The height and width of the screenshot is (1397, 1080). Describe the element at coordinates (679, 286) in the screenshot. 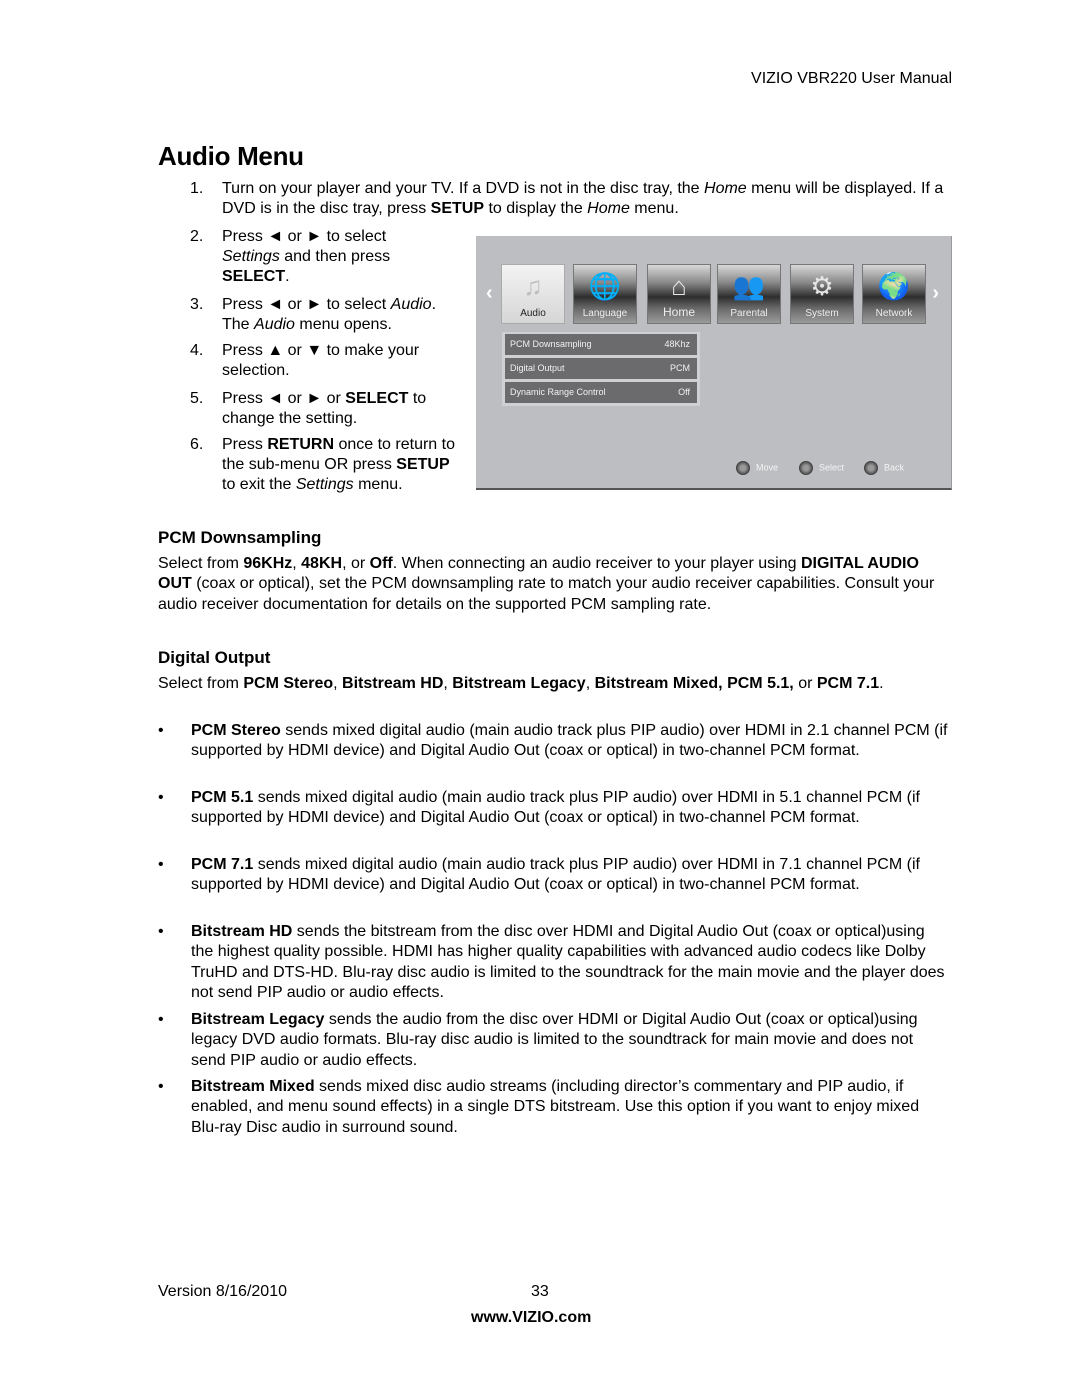

I see `house-icon: ⌂` at that location.